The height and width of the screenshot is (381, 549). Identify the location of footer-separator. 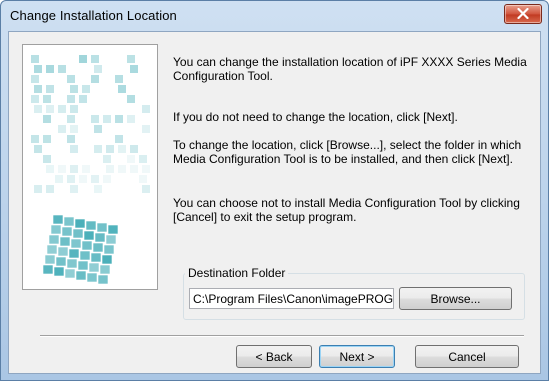
(282, 336).